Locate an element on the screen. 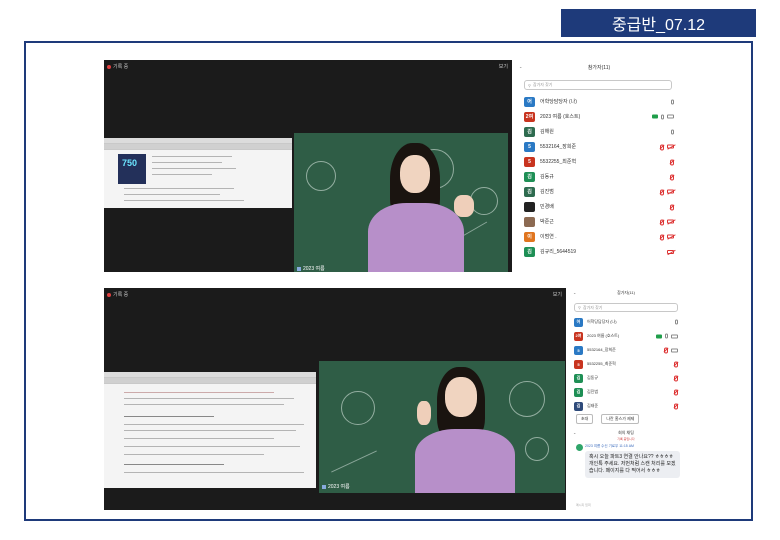  participant-row: 민경배 is located at coordinates (599, 206).